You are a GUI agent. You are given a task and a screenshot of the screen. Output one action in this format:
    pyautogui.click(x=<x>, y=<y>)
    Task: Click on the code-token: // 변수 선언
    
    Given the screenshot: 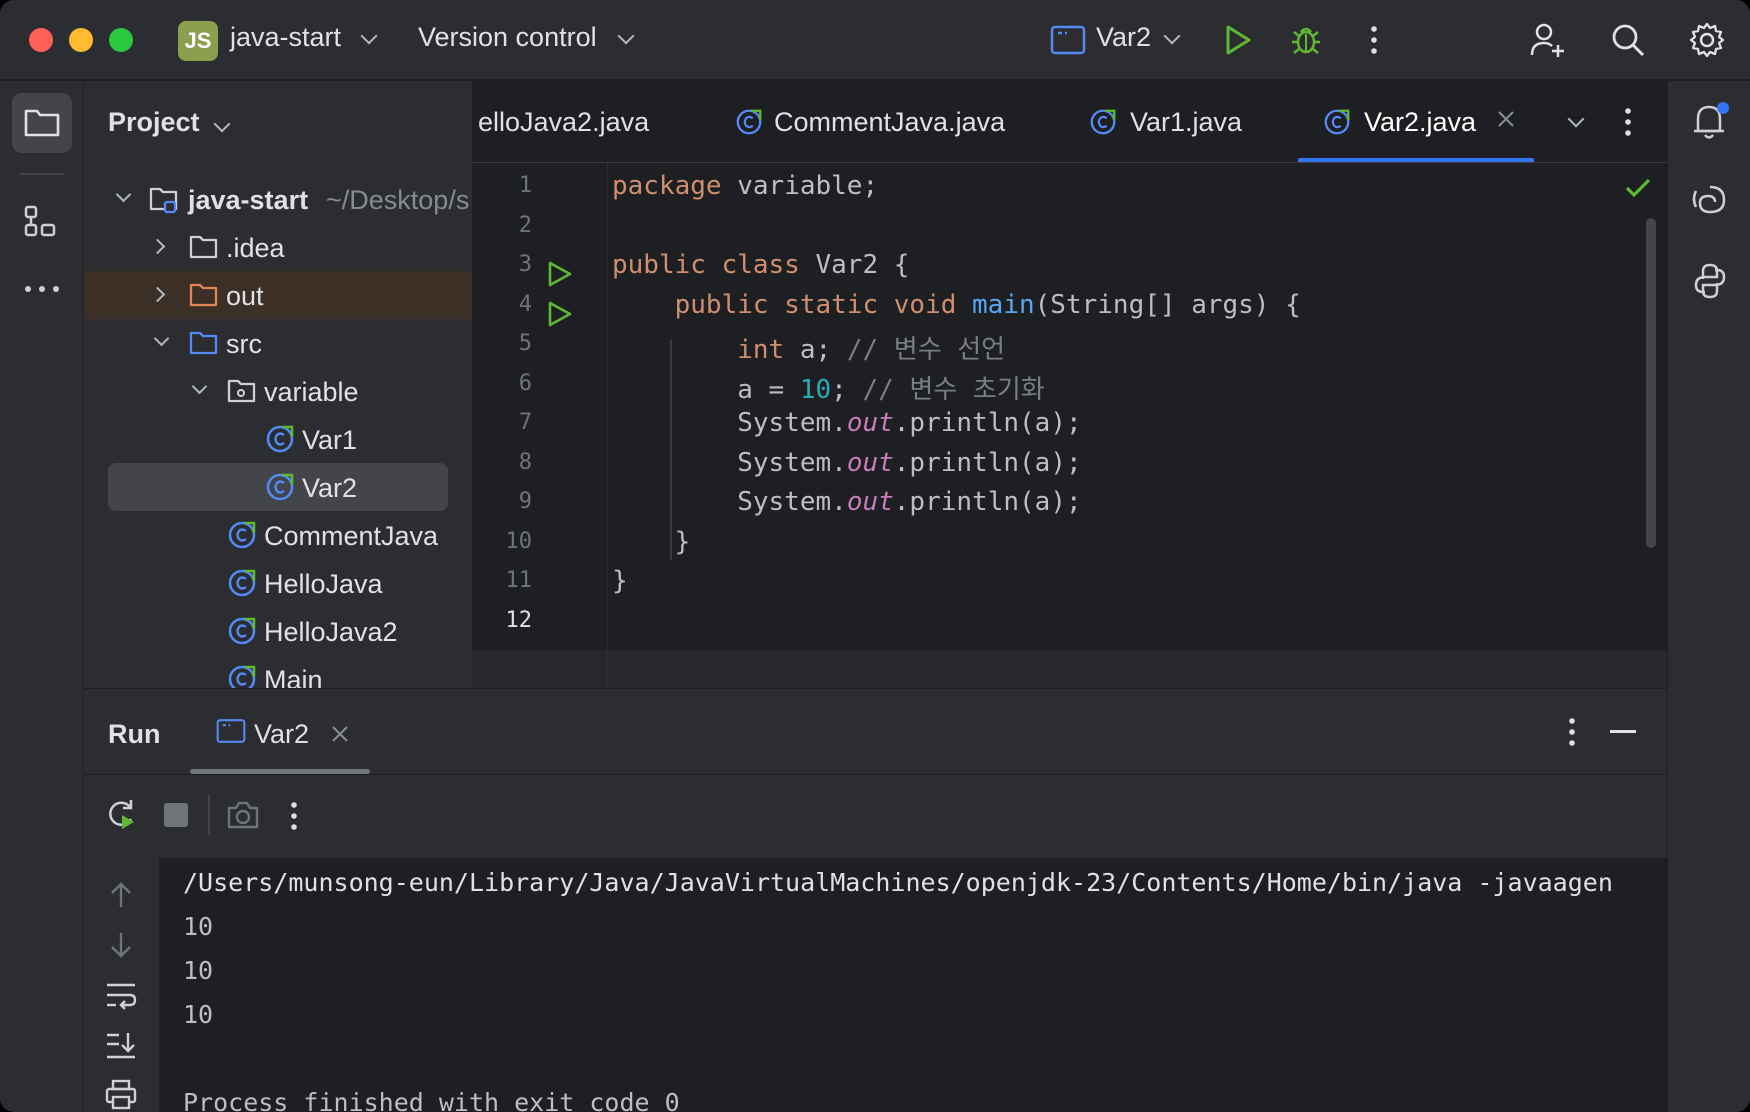 What is the action you would take?
    pyautogui.click(x=926, y=350)
    